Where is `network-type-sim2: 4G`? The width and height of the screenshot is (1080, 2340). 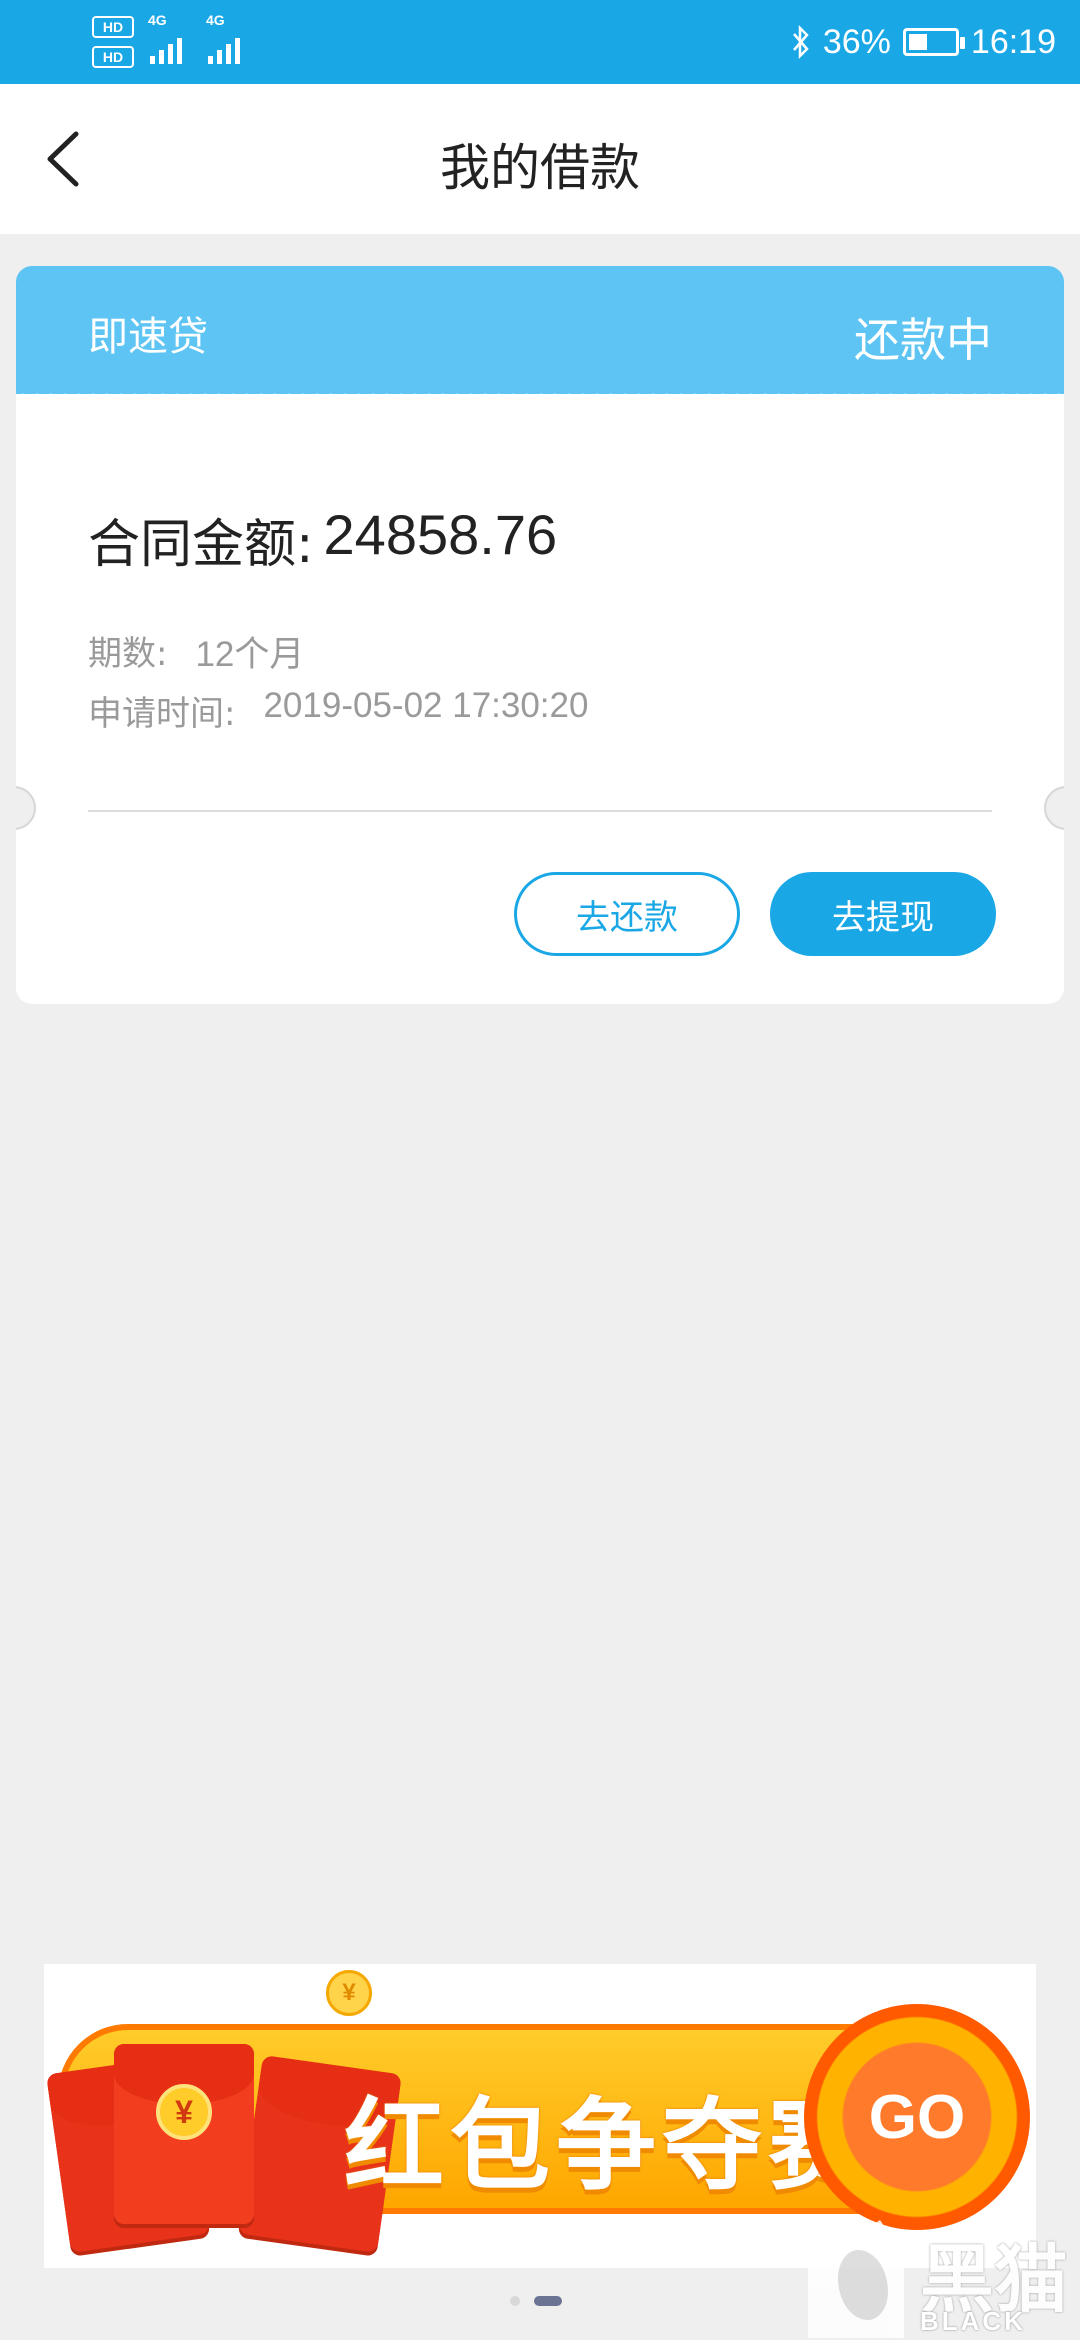
network-type-sim2: 4G is located at coordinates (215, 20).